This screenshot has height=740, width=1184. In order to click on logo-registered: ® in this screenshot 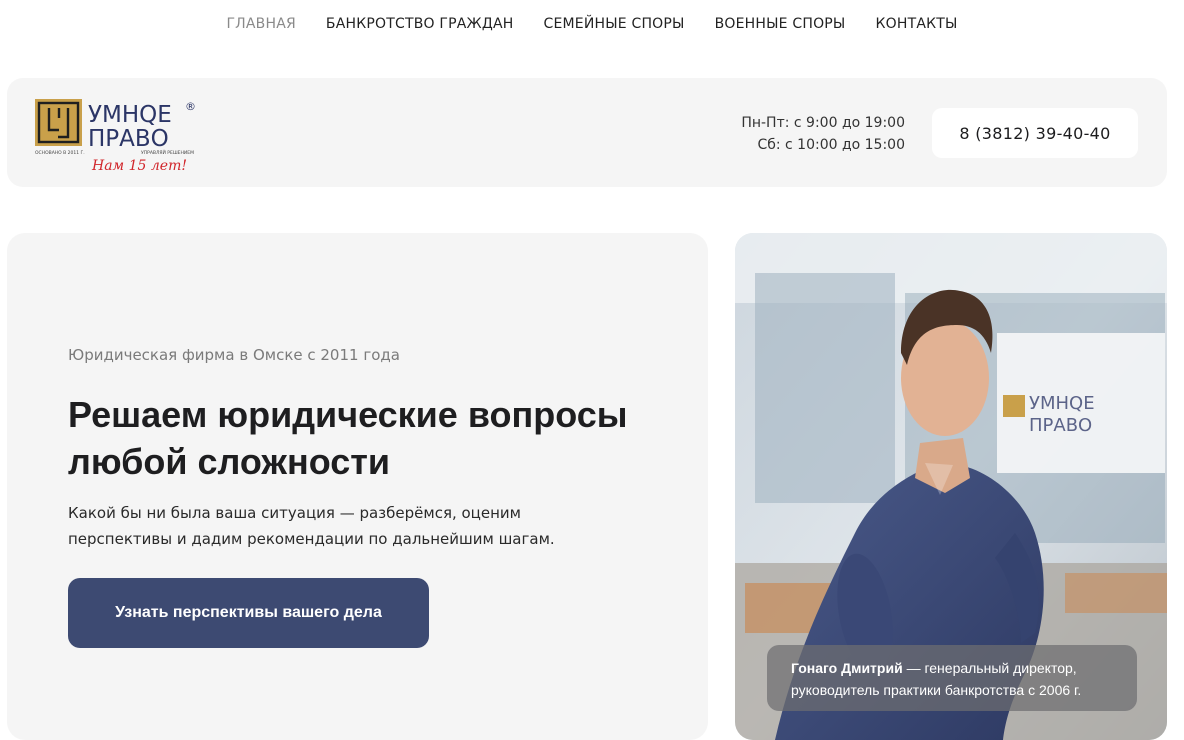, I will do `click(190, 106)`.